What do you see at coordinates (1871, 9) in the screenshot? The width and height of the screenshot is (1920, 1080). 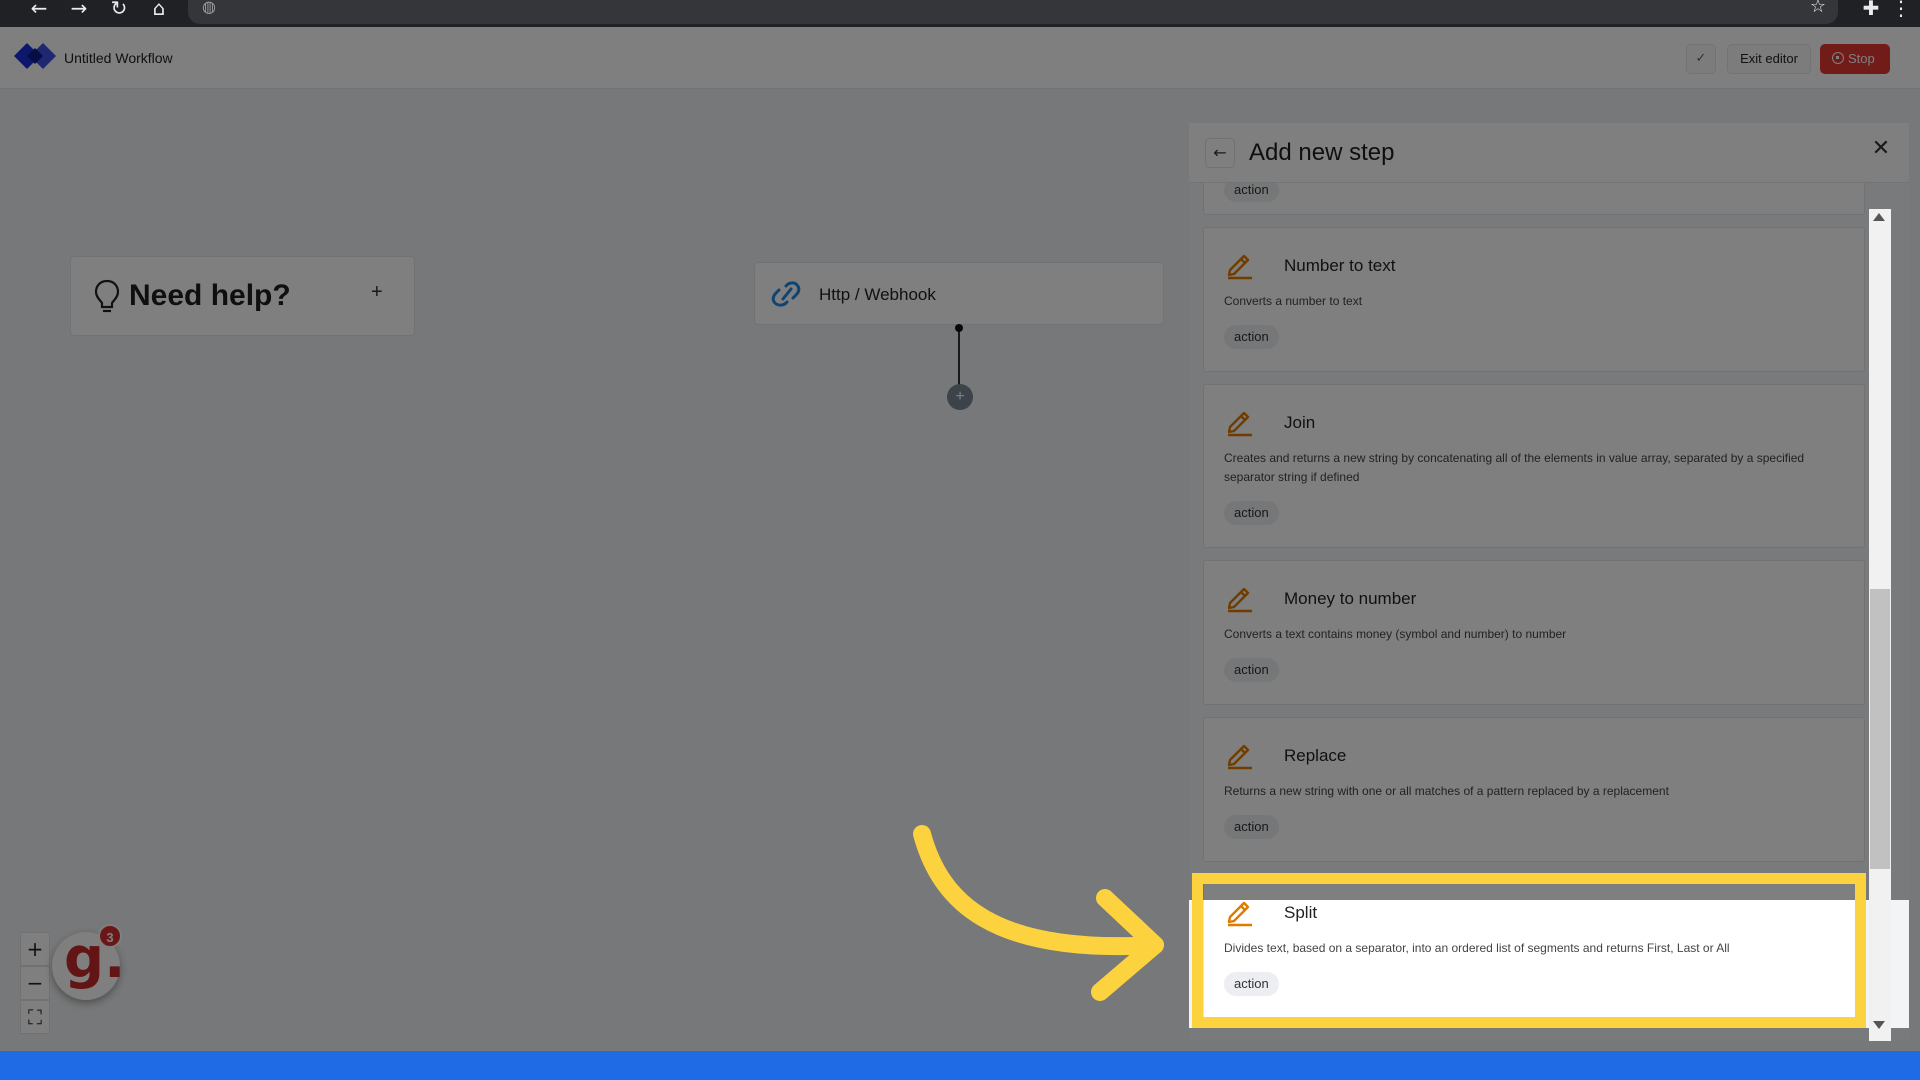 I see `extensions-icon: ✚` at bounding box center [1871, 9].